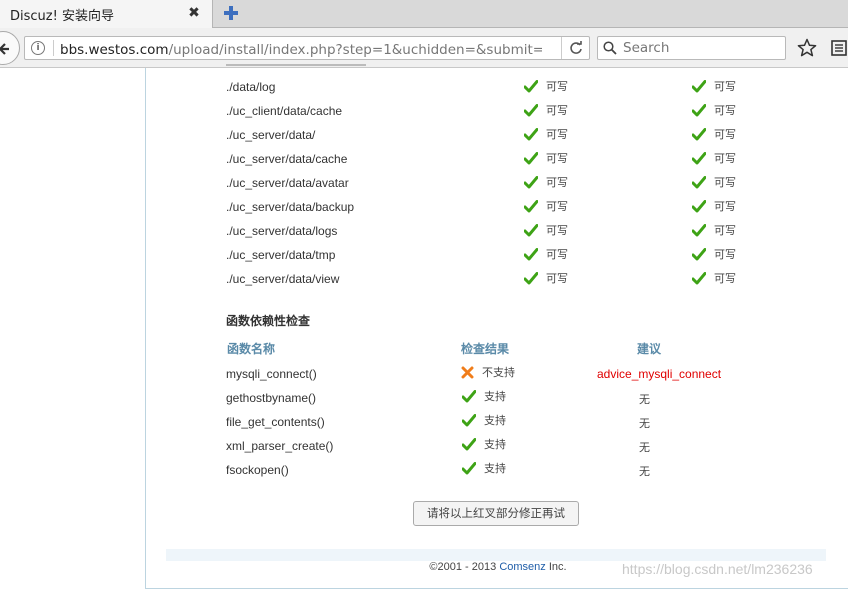  I want to click on search-icon, so click(610, 48).